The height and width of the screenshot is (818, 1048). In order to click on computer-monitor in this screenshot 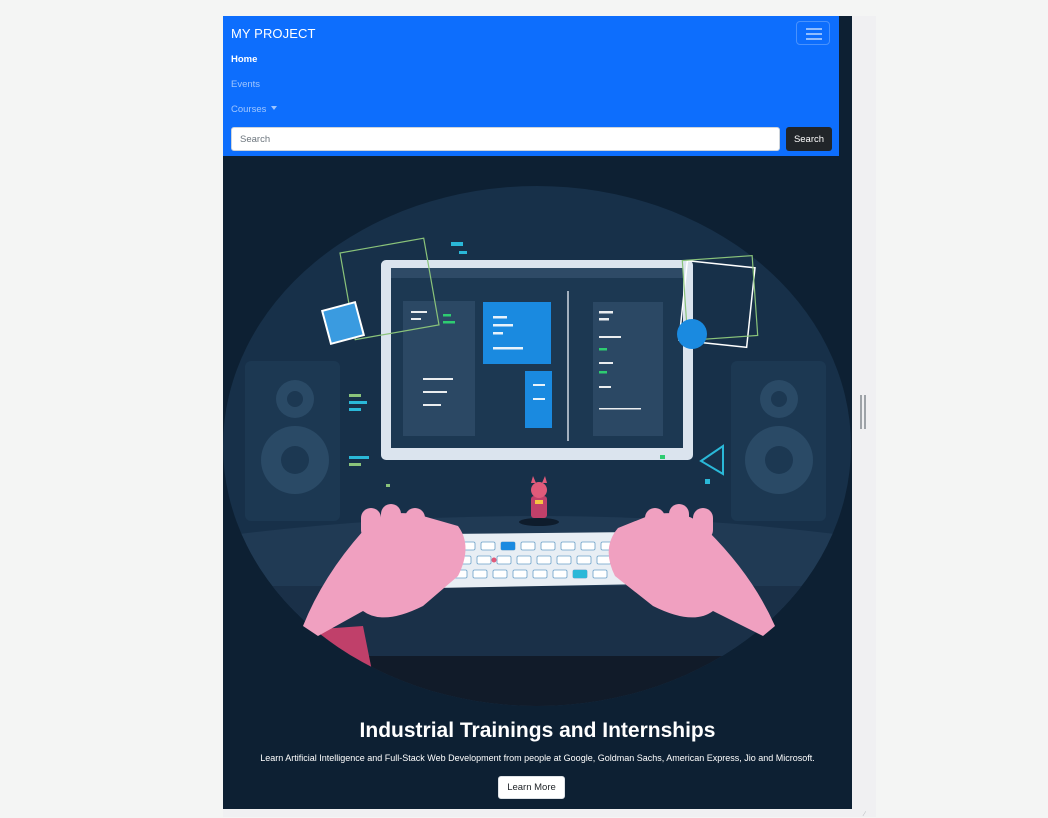, I will do `click(537, 360)`.